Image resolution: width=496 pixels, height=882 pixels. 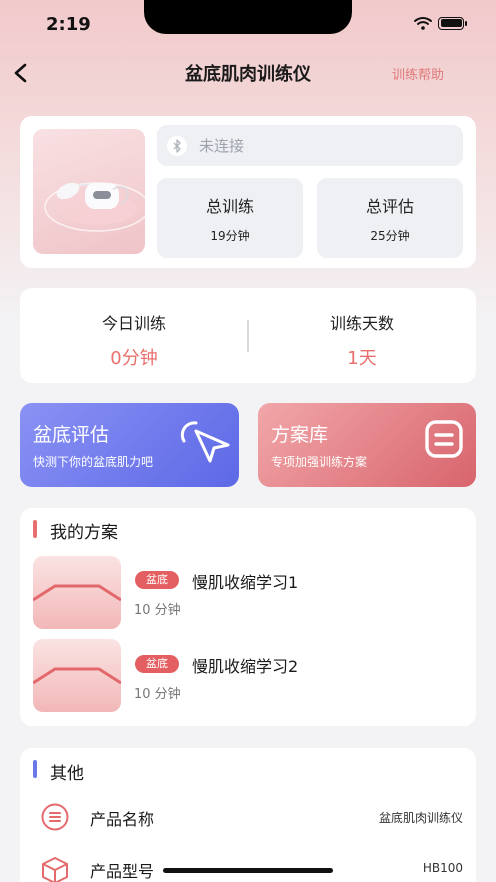 I want to click on battery-icon, so click(x=452, y=23).